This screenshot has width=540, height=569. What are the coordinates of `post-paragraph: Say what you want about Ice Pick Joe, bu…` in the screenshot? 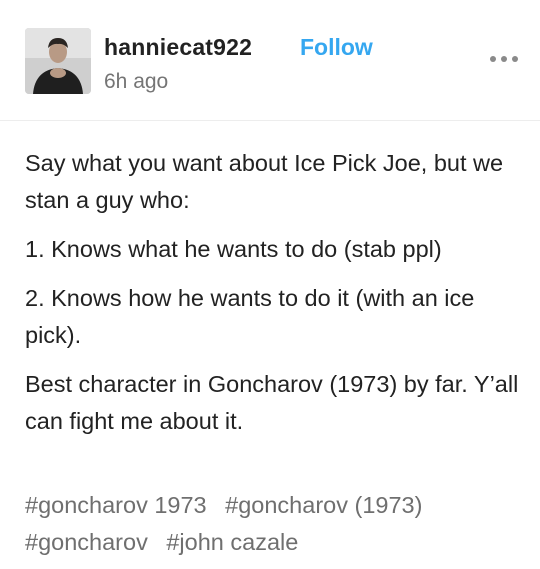 It's located at (264, 181).